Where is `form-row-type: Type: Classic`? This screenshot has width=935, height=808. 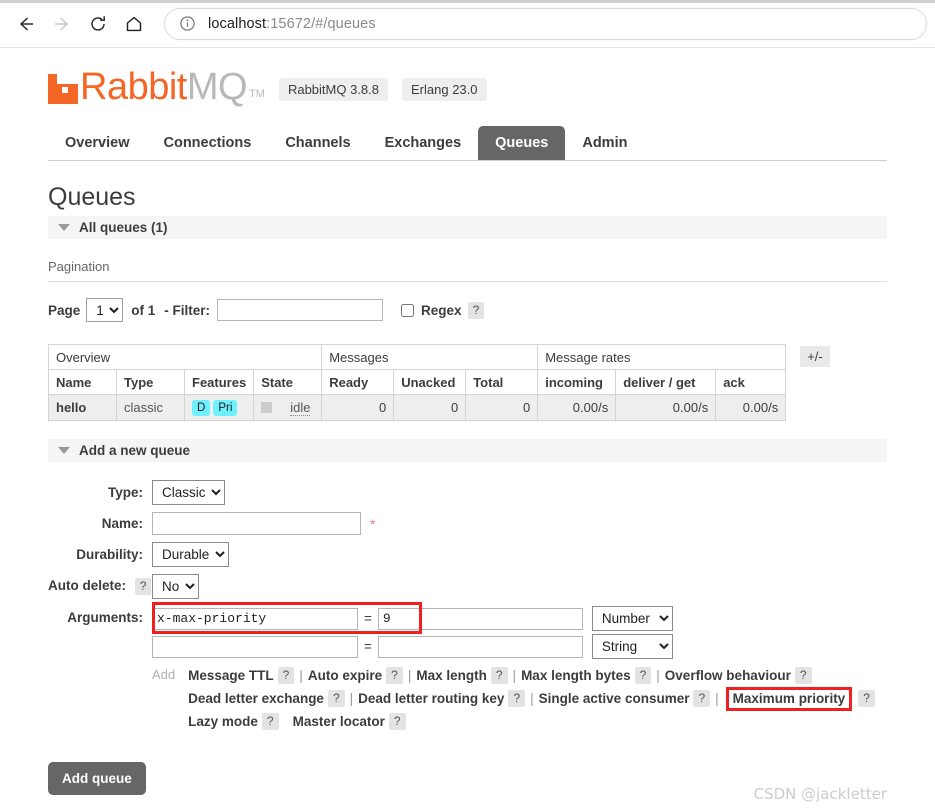 form-row-type: Type: Classic is located at coordinates (467, 492).